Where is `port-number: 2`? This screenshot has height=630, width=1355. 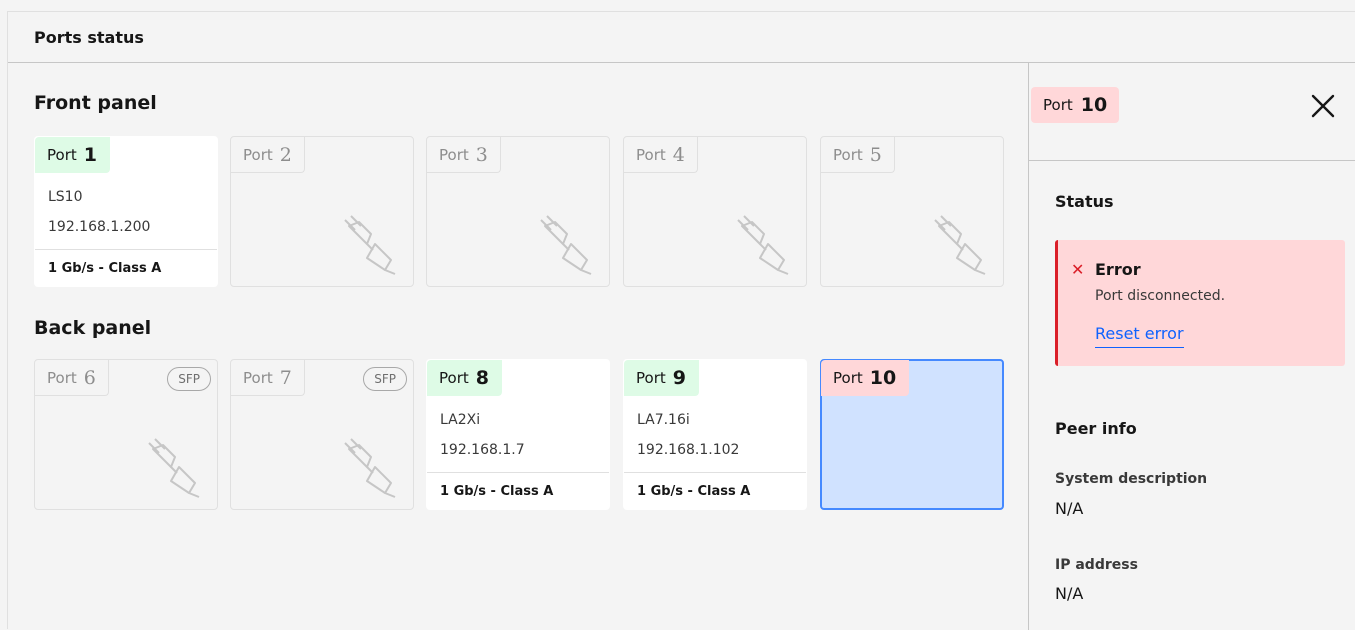 port-number: 2 is located at coordinates (285, 154).